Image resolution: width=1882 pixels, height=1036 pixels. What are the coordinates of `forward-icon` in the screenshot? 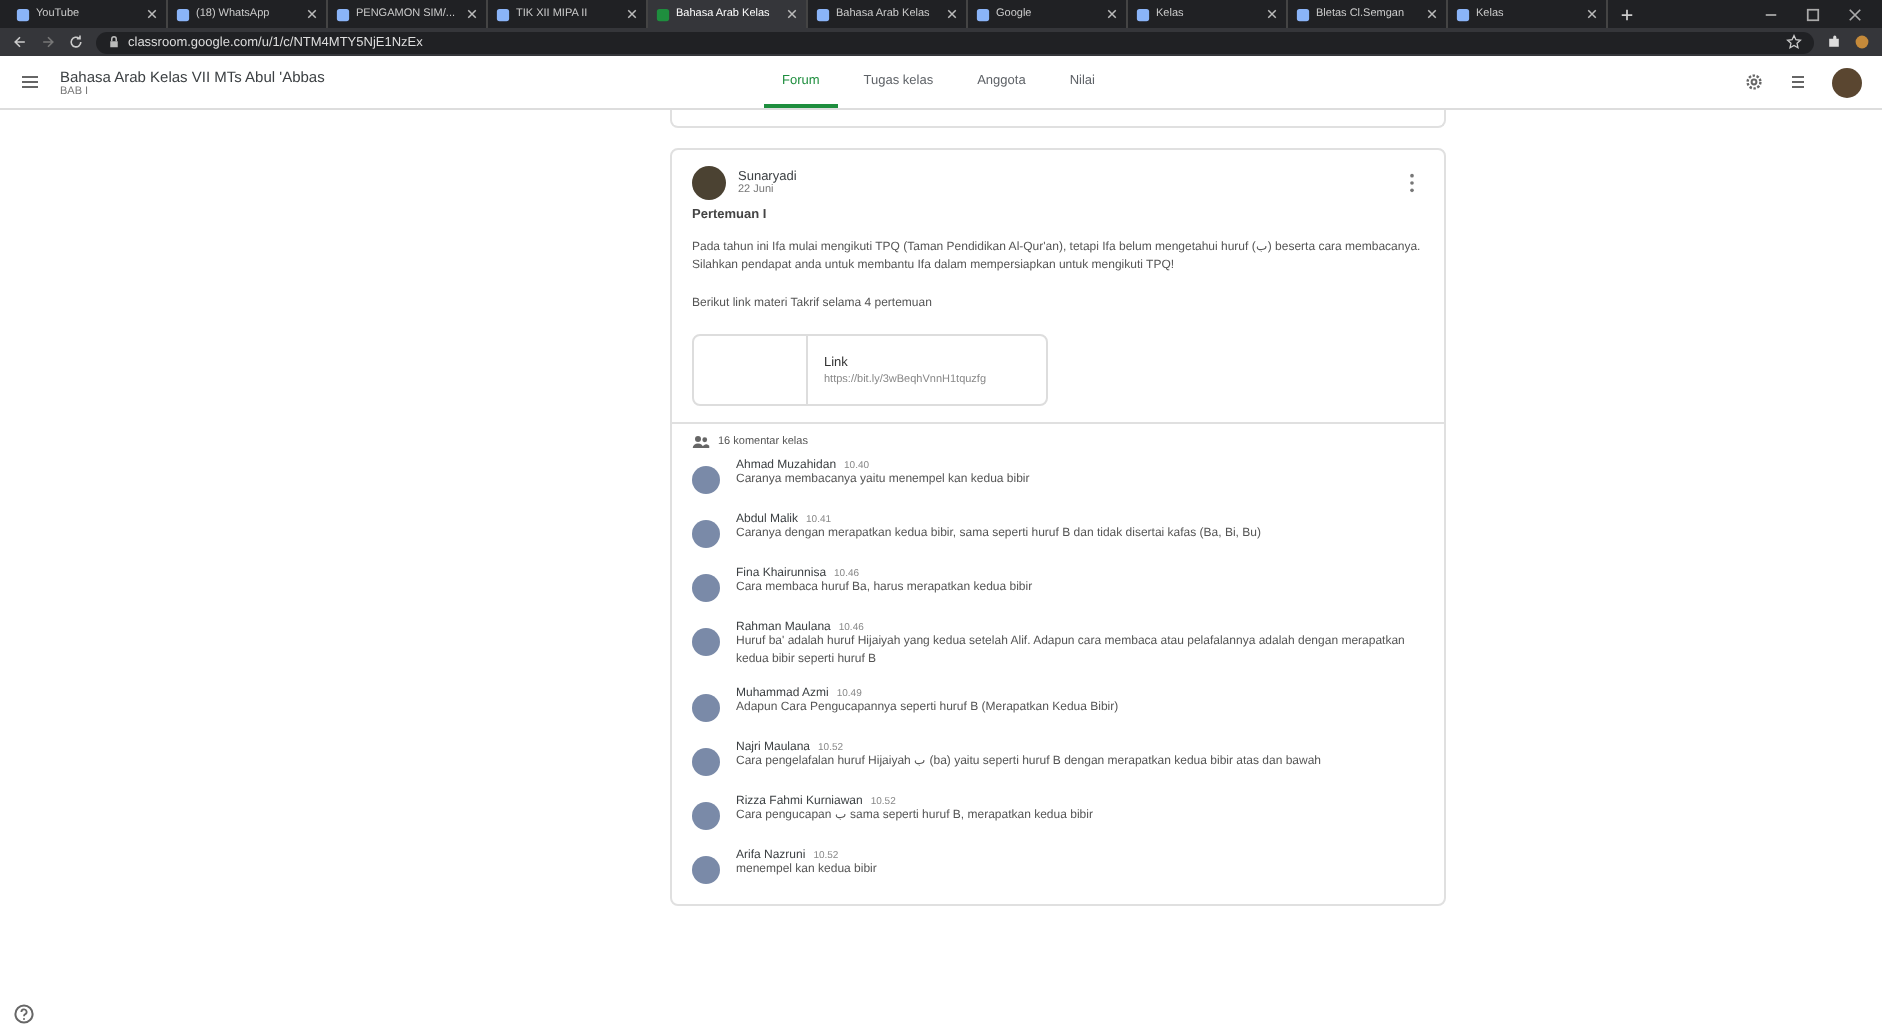 It's located at (48, 42).